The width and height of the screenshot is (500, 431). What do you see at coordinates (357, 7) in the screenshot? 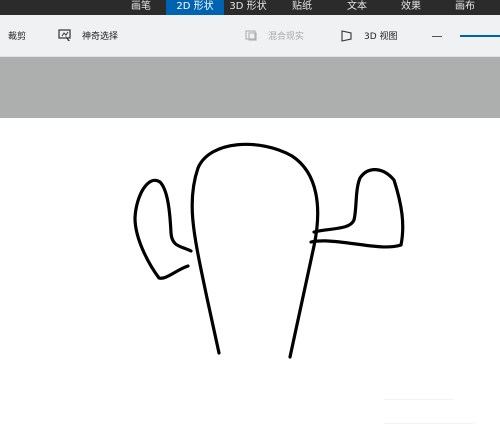
I see `menu-item-text: 文本` at bounding box center [357, 7].